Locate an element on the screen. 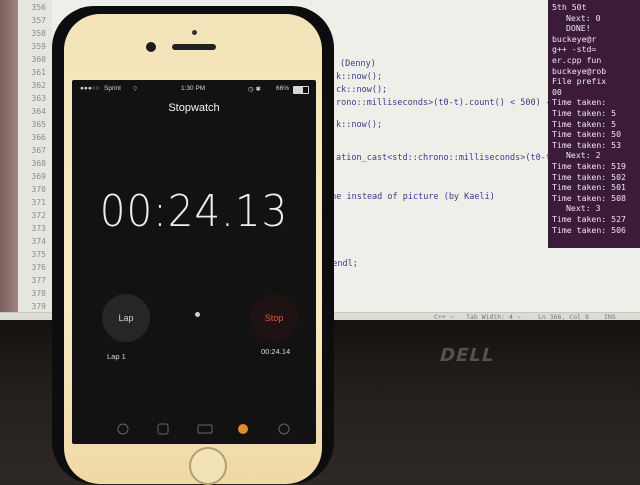  line-number: 368 is located at coordinates (38, 163).